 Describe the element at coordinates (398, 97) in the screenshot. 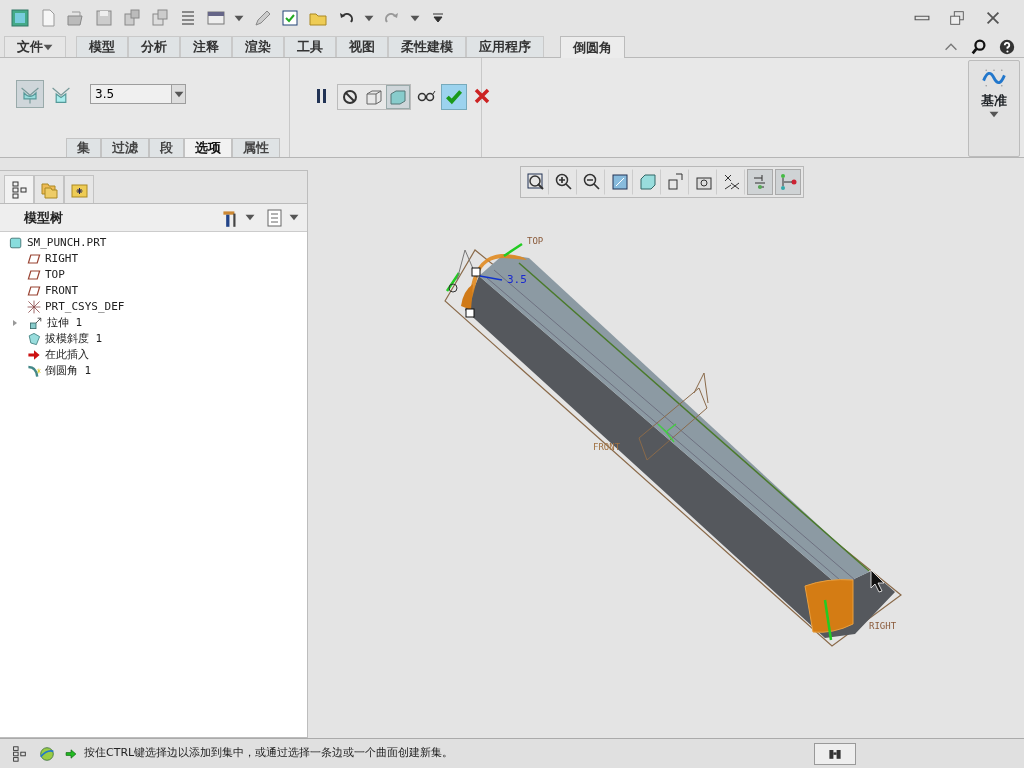

I see `solid-box-icon` at that location.